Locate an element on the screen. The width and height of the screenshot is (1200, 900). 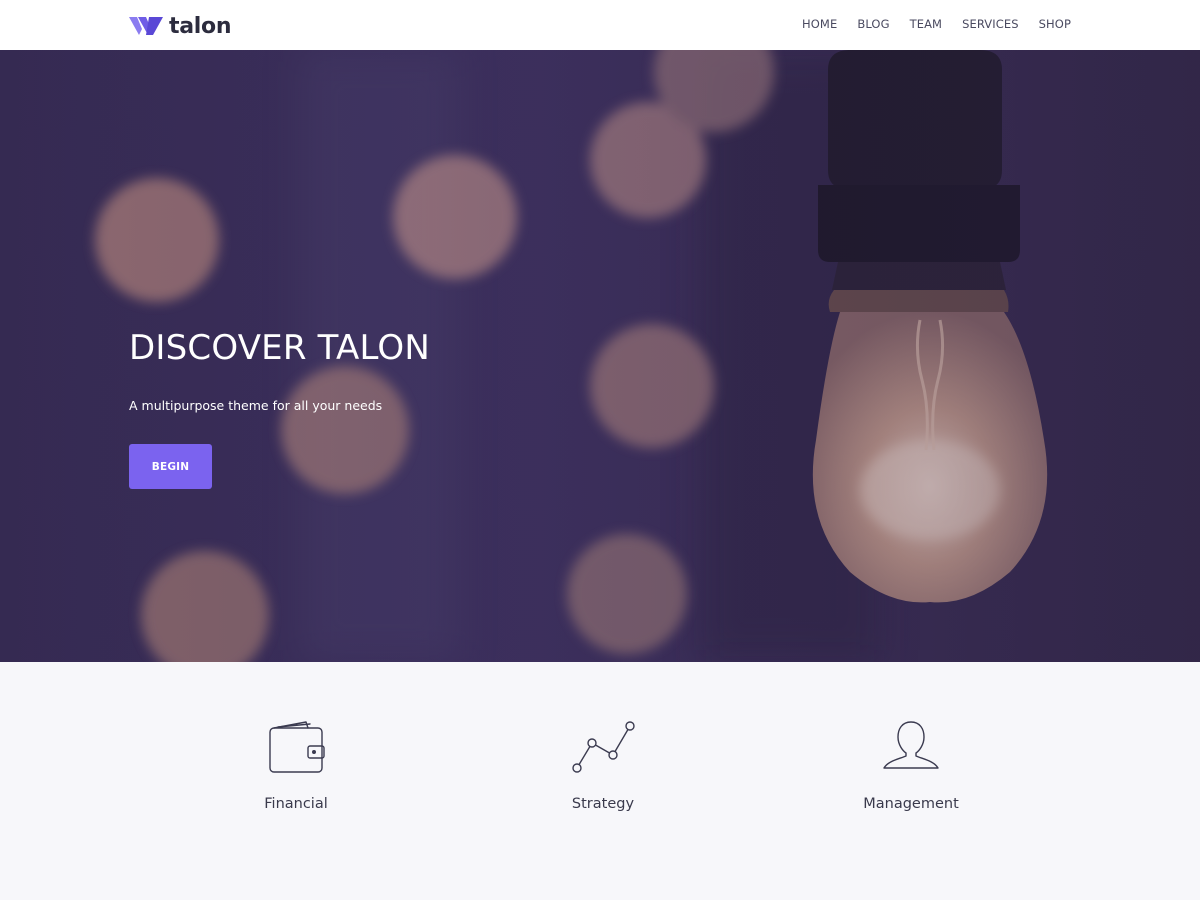
hero-title: DISCOVER TALON is located at coordinates (279, 348).